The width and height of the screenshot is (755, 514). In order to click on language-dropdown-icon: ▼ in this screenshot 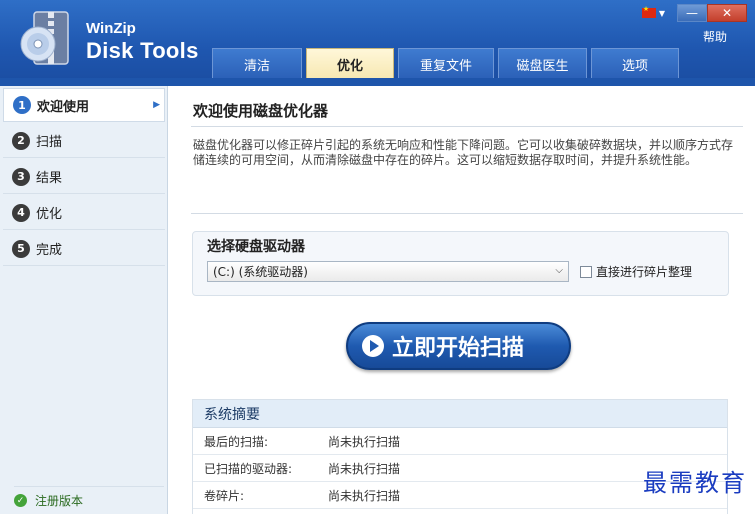, I will do `click(662, 13)`.